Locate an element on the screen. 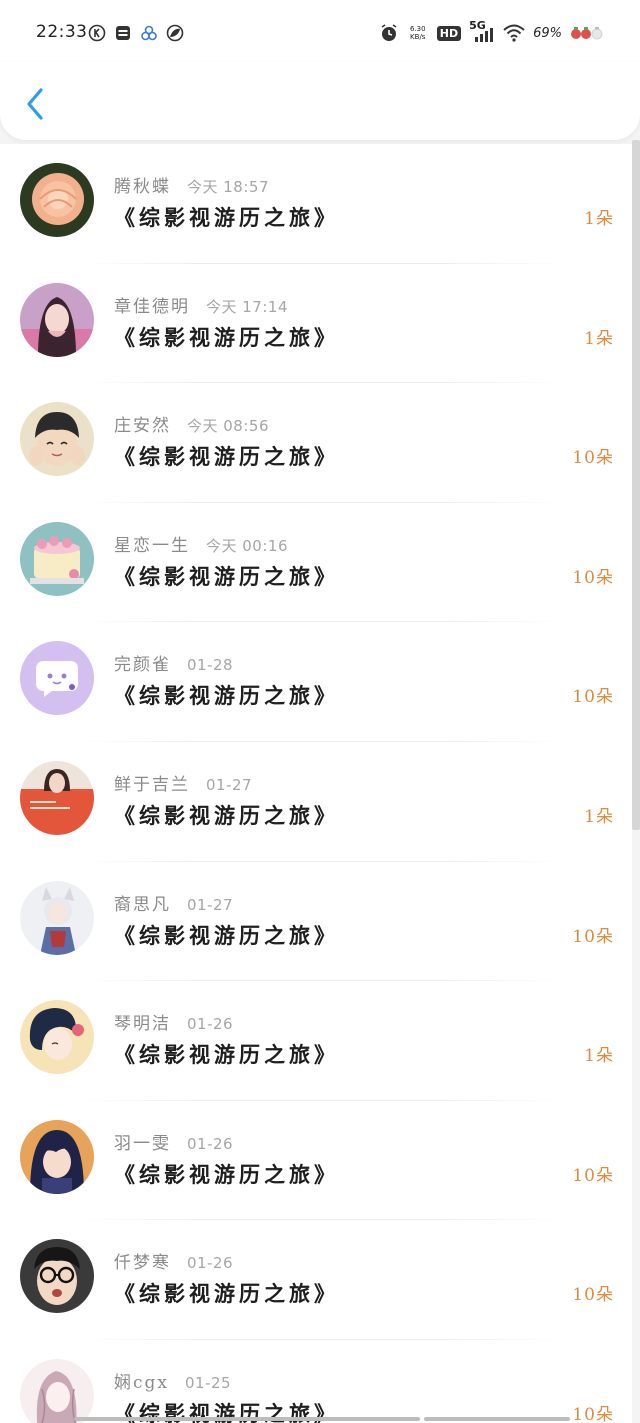  sender-name: 琴明洁 is located at coordinates (142, 1024).